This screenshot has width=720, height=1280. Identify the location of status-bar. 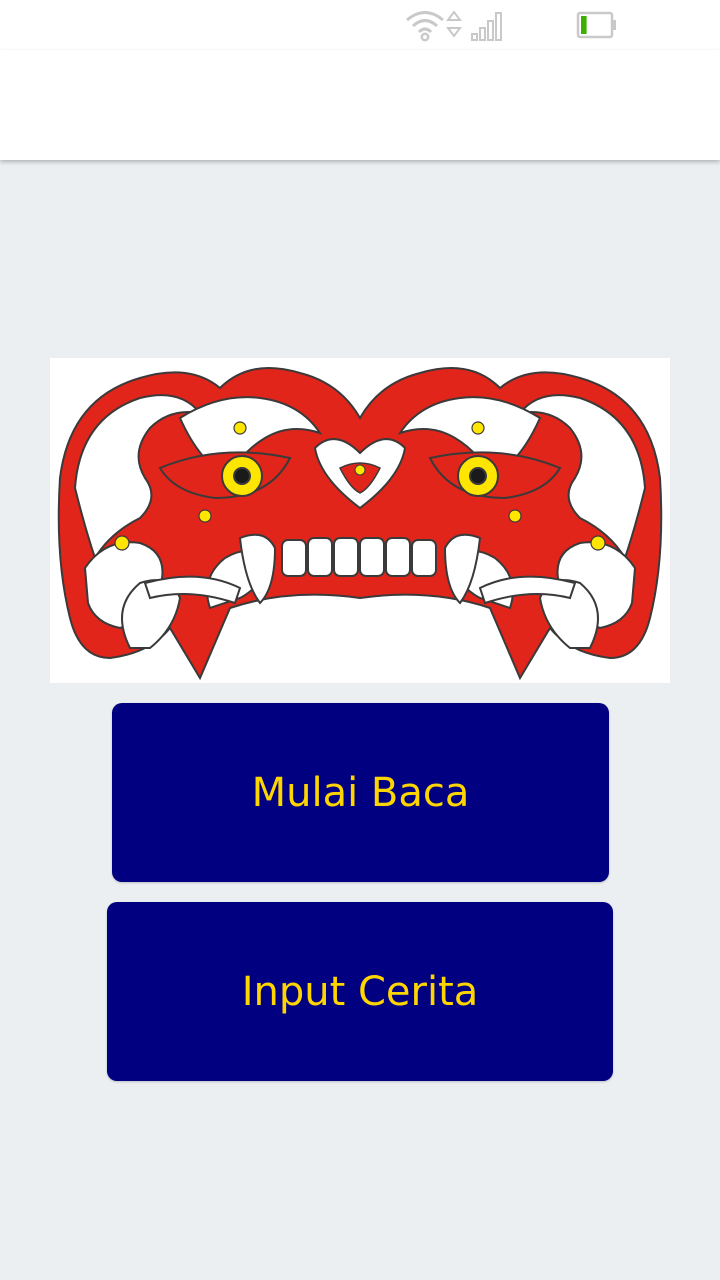
(360, 25).